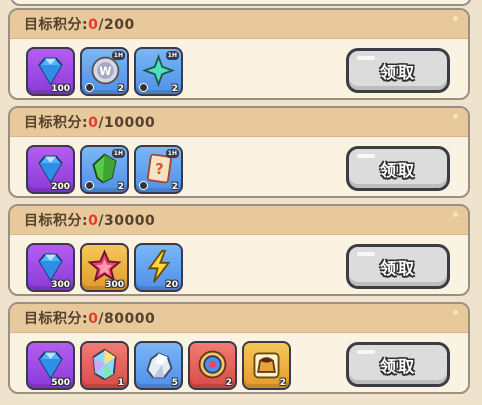 Image resolution: width=482 pixels, height=405 pixels. Describe the element at coordinates (239, 24) in the screenshot. I see `tier-header: 目标积分:0/200` at that location.